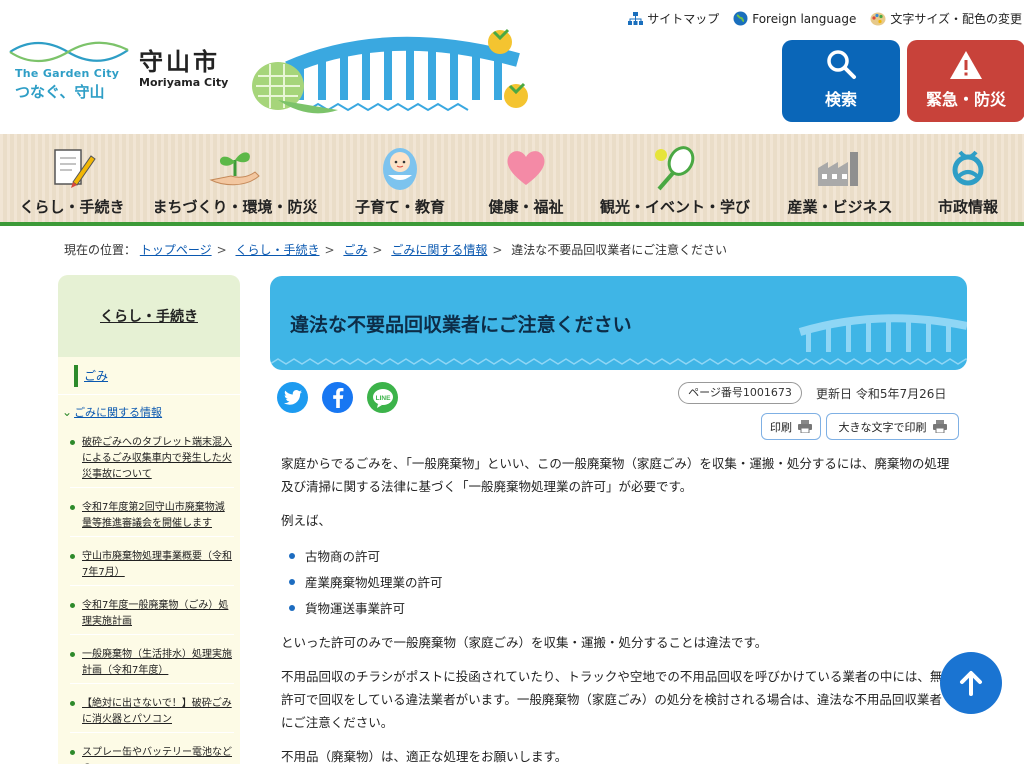 This screenshot has width=1024, height=764. I want to click on sidebar-item-gomi: ごみ, so click(96, 375).